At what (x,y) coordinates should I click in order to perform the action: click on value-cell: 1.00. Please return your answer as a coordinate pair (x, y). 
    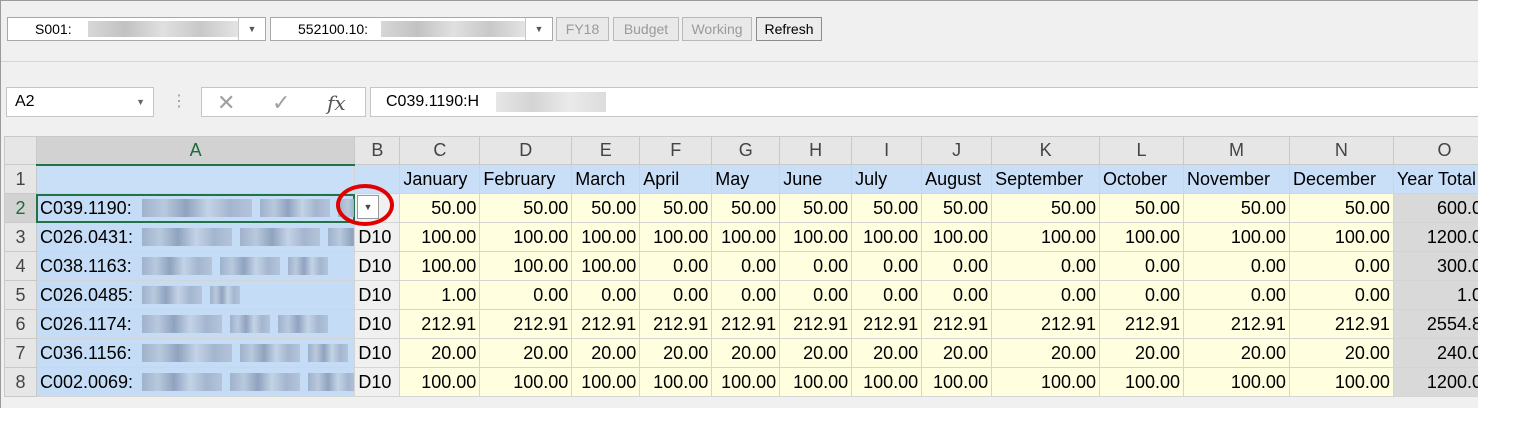
    Looking at the image, I should click on (440, 295).